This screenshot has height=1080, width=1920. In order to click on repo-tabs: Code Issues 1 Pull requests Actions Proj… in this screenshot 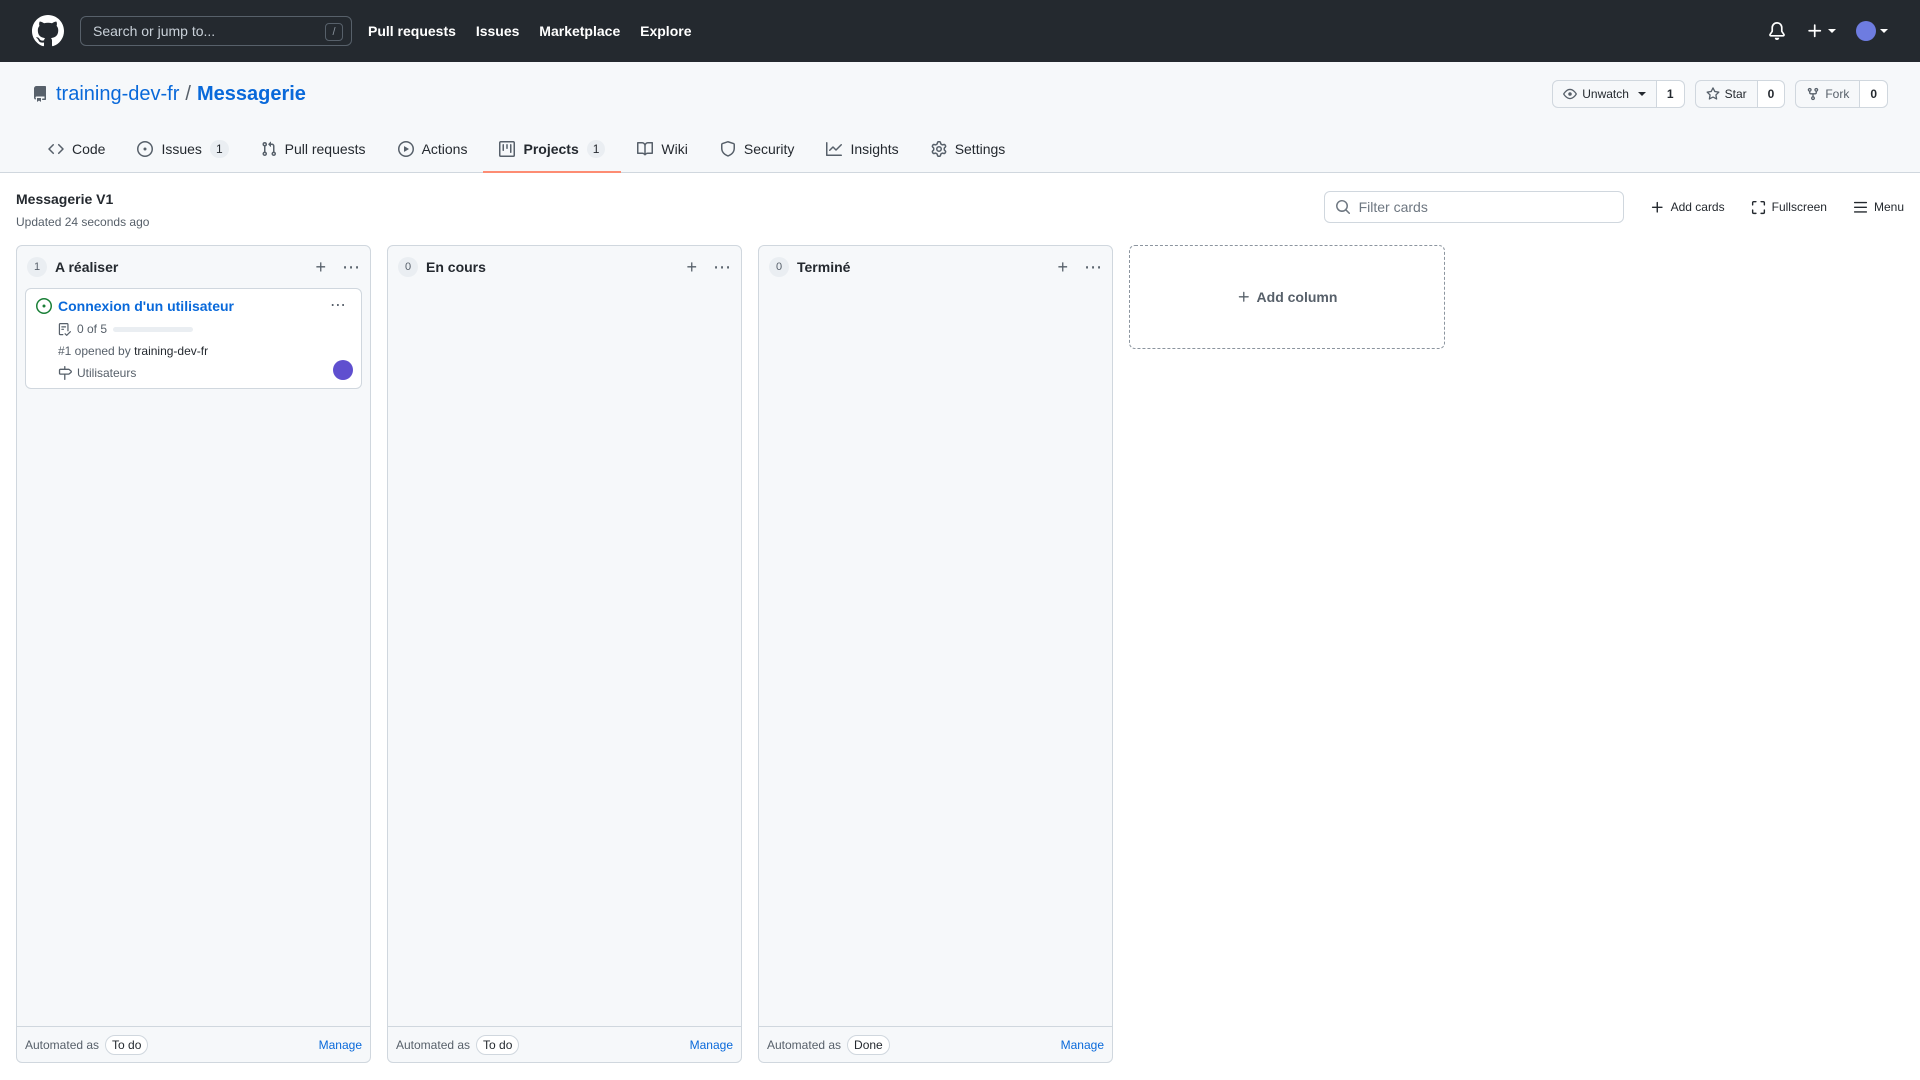, I will do `click(960, 149)`.